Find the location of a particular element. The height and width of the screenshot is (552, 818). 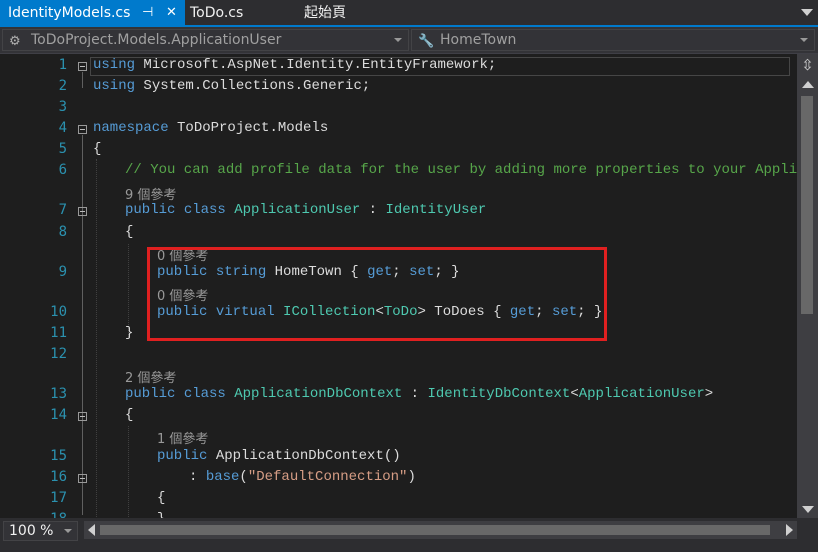

line-number: 7 is located at coordinates (62, 210).